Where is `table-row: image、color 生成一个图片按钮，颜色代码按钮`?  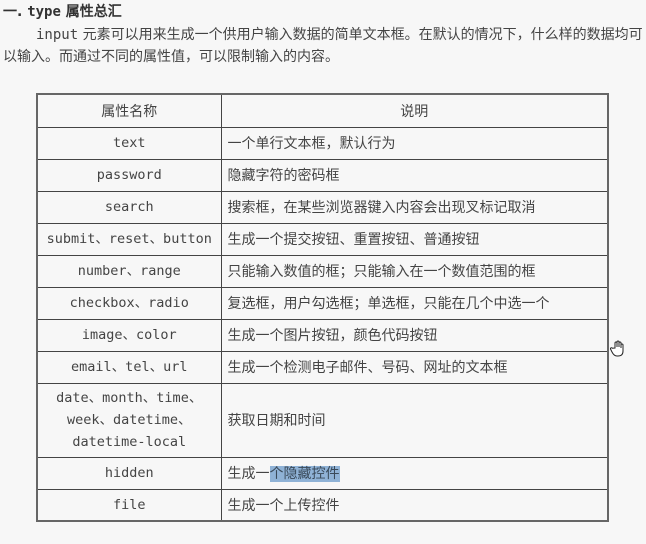 table-row: image、color 生成一个图片按钮，颜色代码按钮 is located at coordinates (322, 335).